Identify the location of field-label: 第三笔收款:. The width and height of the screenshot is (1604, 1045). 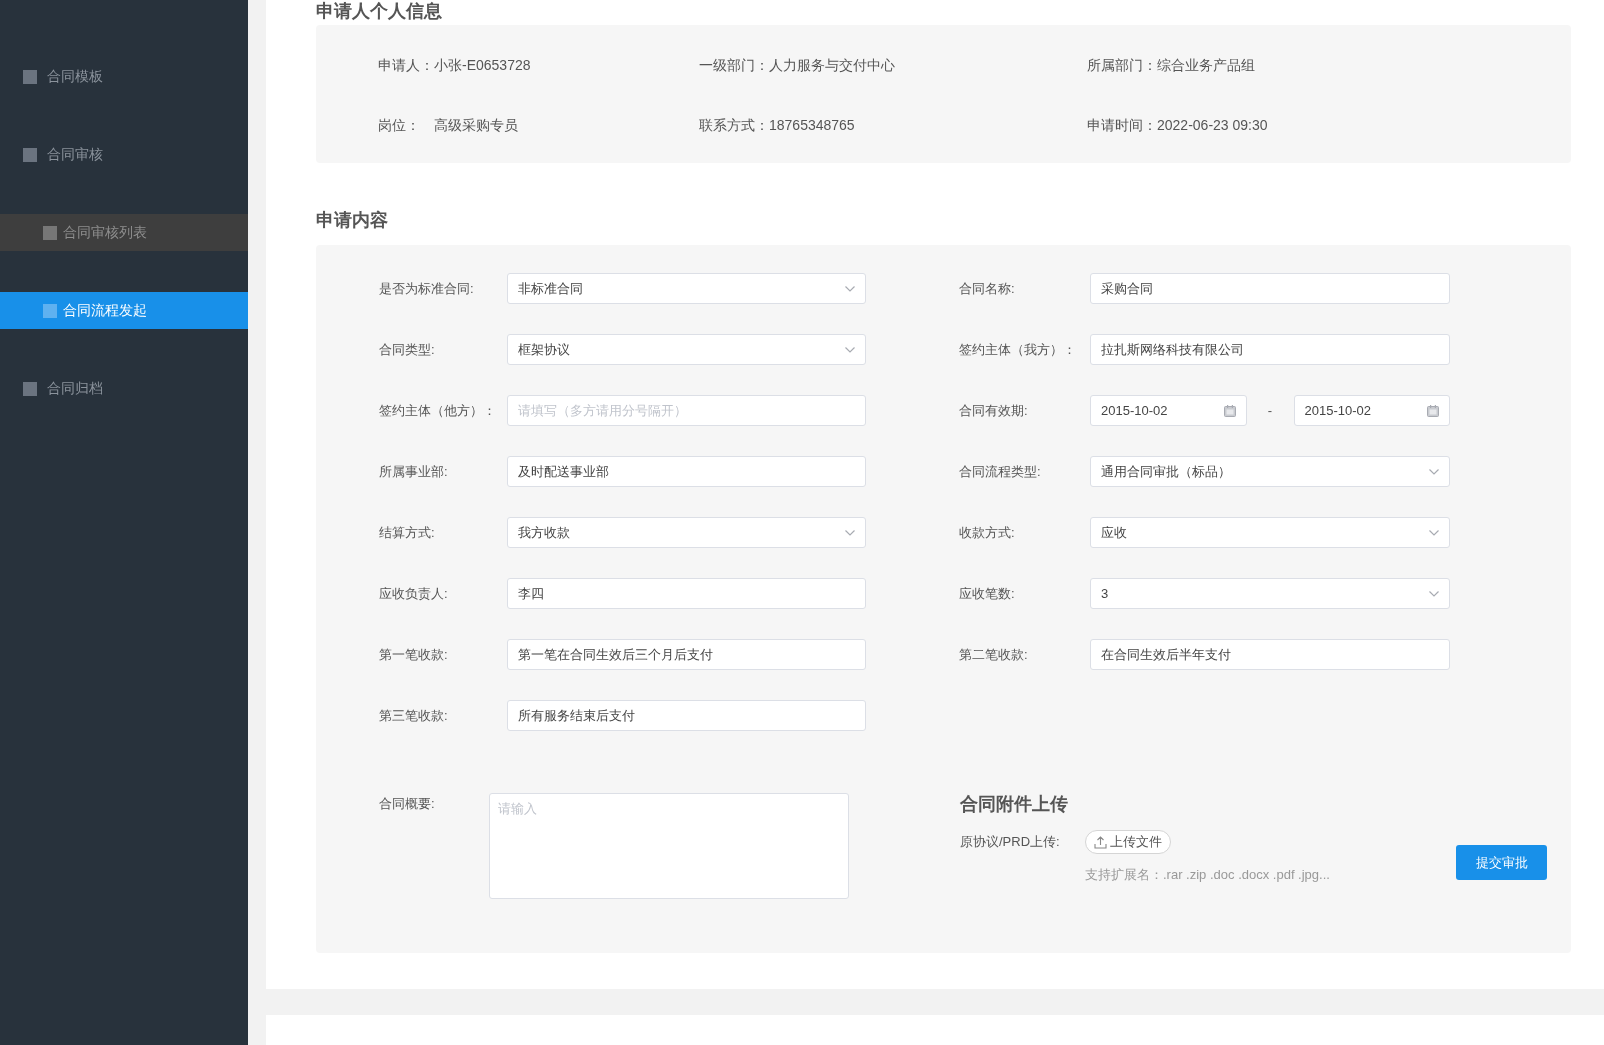
(413, 715).